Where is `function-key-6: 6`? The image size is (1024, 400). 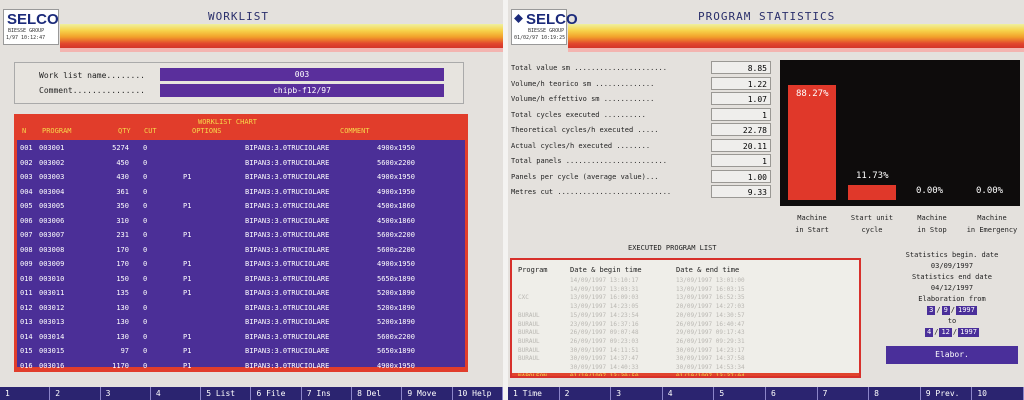
function-key-6: 6 is located at coordinates (792, 393).